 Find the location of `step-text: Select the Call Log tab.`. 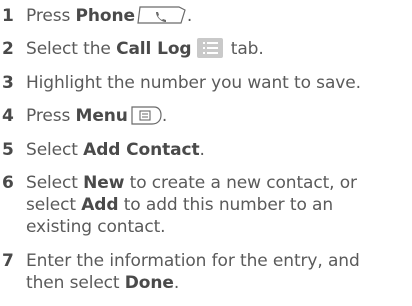

step-text: Select the Call Log tab. is located at coordinates (219, 51).